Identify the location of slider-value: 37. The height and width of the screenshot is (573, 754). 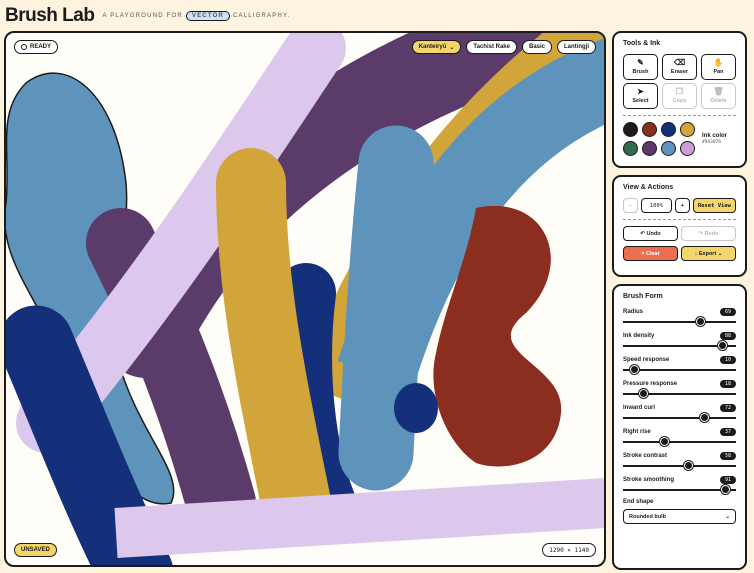
(728, 432).